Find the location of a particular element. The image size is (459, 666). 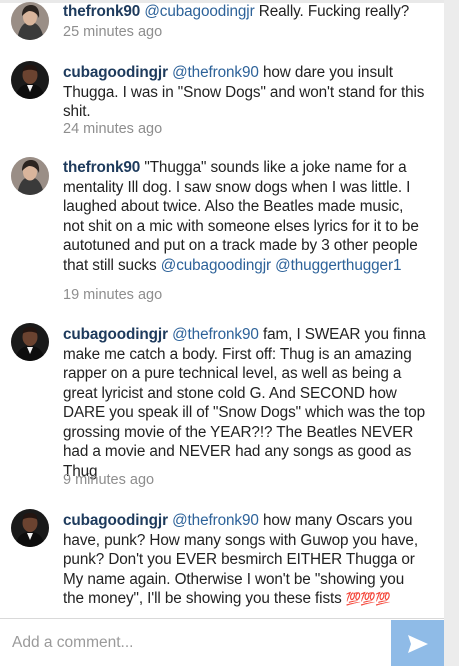

comment-timestamp: 25 minutes ago is located at coordinates (113, 32).